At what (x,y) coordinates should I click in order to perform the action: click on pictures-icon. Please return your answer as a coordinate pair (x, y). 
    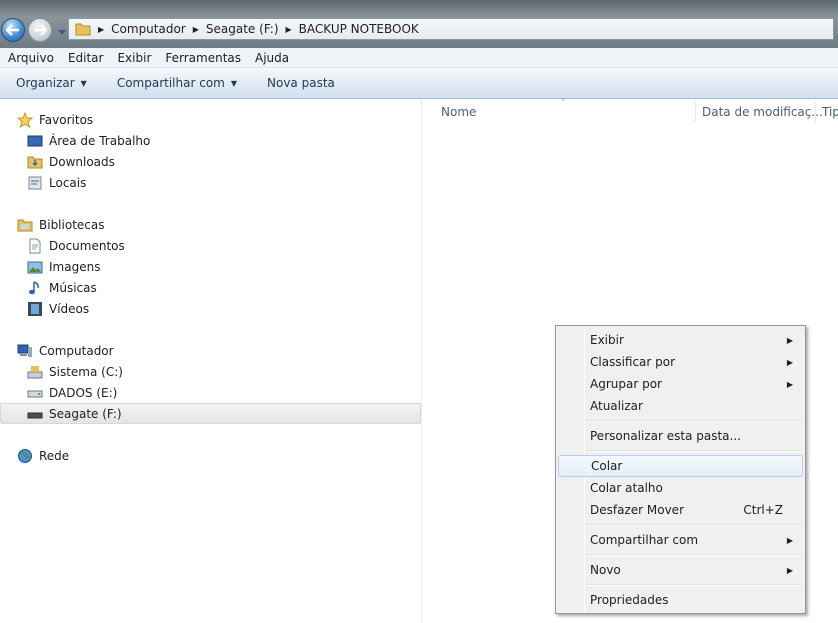
    Looking at the image, I should click on (35, 267).